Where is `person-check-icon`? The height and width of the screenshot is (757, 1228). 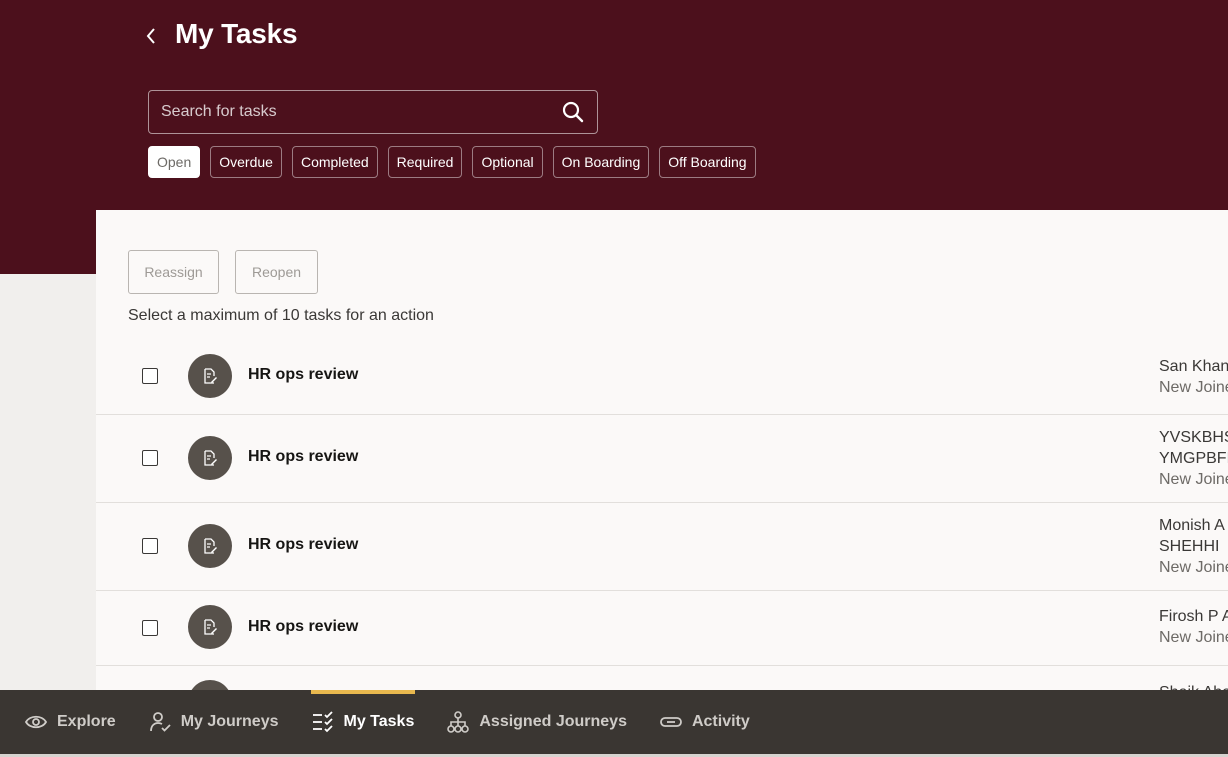 person-check-icon is located at coordinates (160, 722).